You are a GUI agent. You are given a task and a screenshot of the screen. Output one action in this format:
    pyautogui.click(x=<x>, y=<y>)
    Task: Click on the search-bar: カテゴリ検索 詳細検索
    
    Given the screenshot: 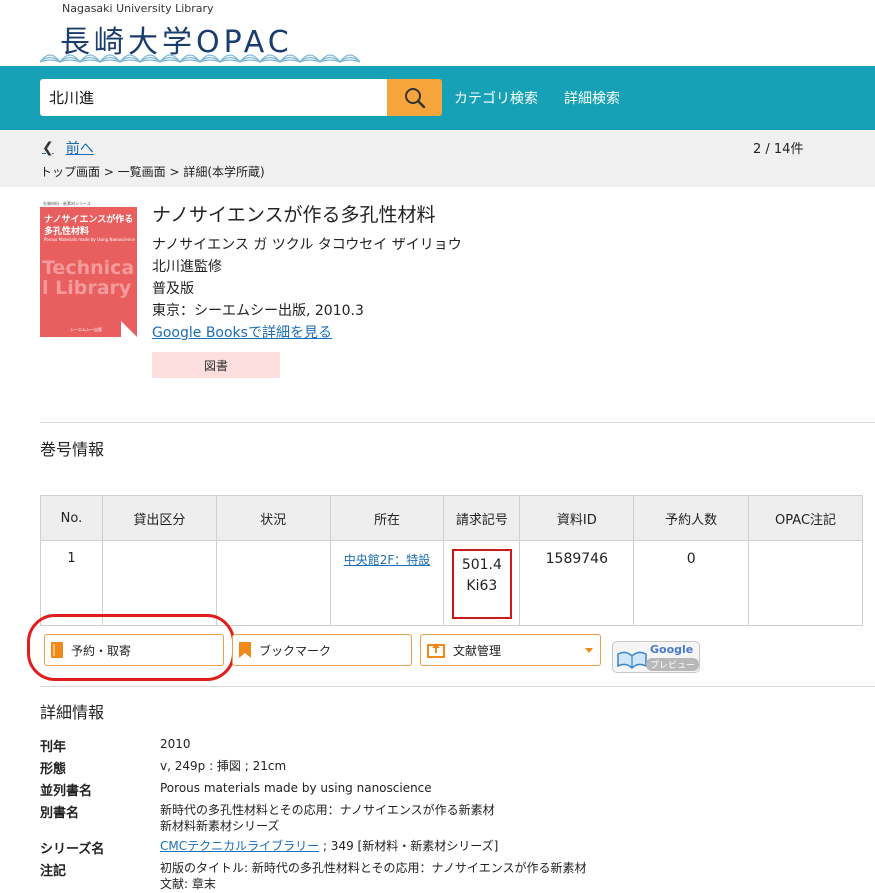 What is the action you would take?
    pyautogui.click(x=437, y=98)
    